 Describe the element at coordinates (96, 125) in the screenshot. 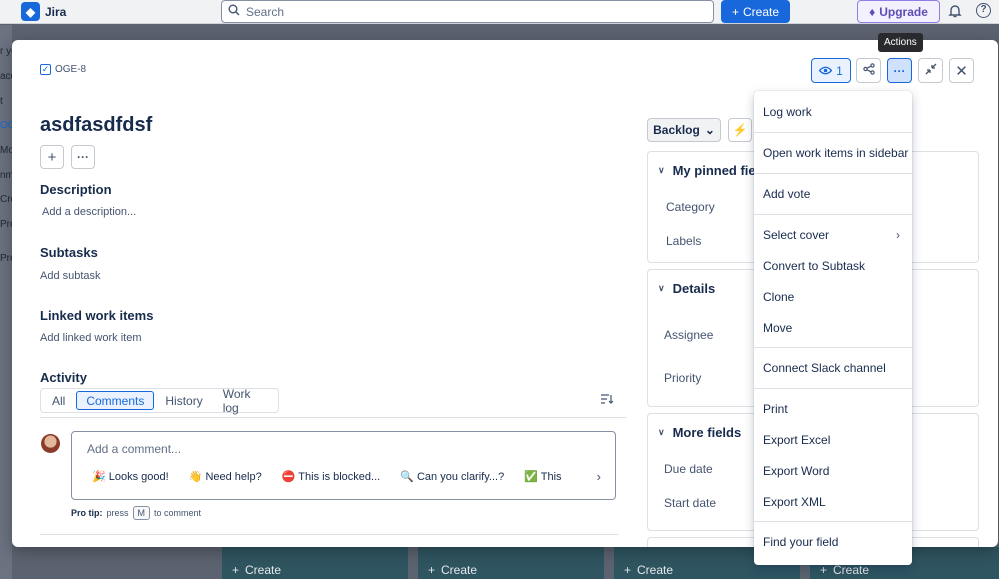

I see `issue-title: asdfasdfdsf` at that location.